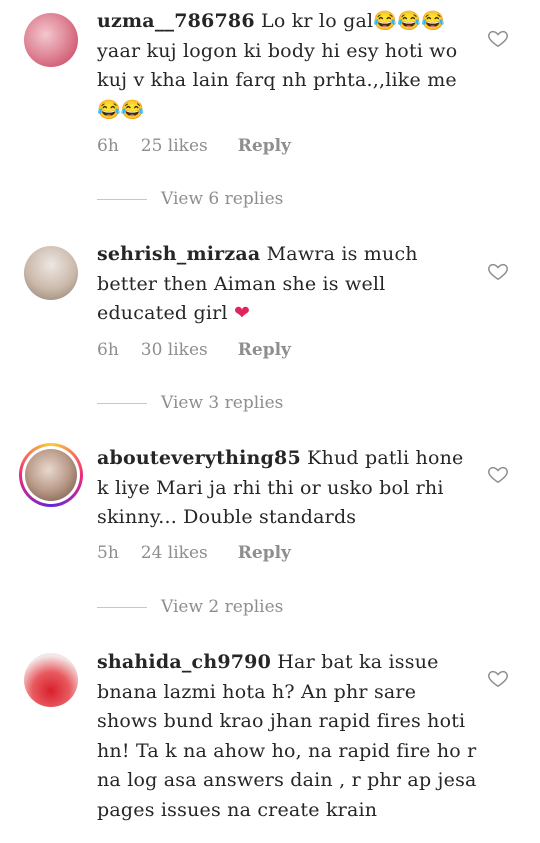 This screenshot has width=540, height=843. What do you see at coordinates (108, 553) in the screenshot?
I see `comment-time: 5h` at bounding box center [108, 553].